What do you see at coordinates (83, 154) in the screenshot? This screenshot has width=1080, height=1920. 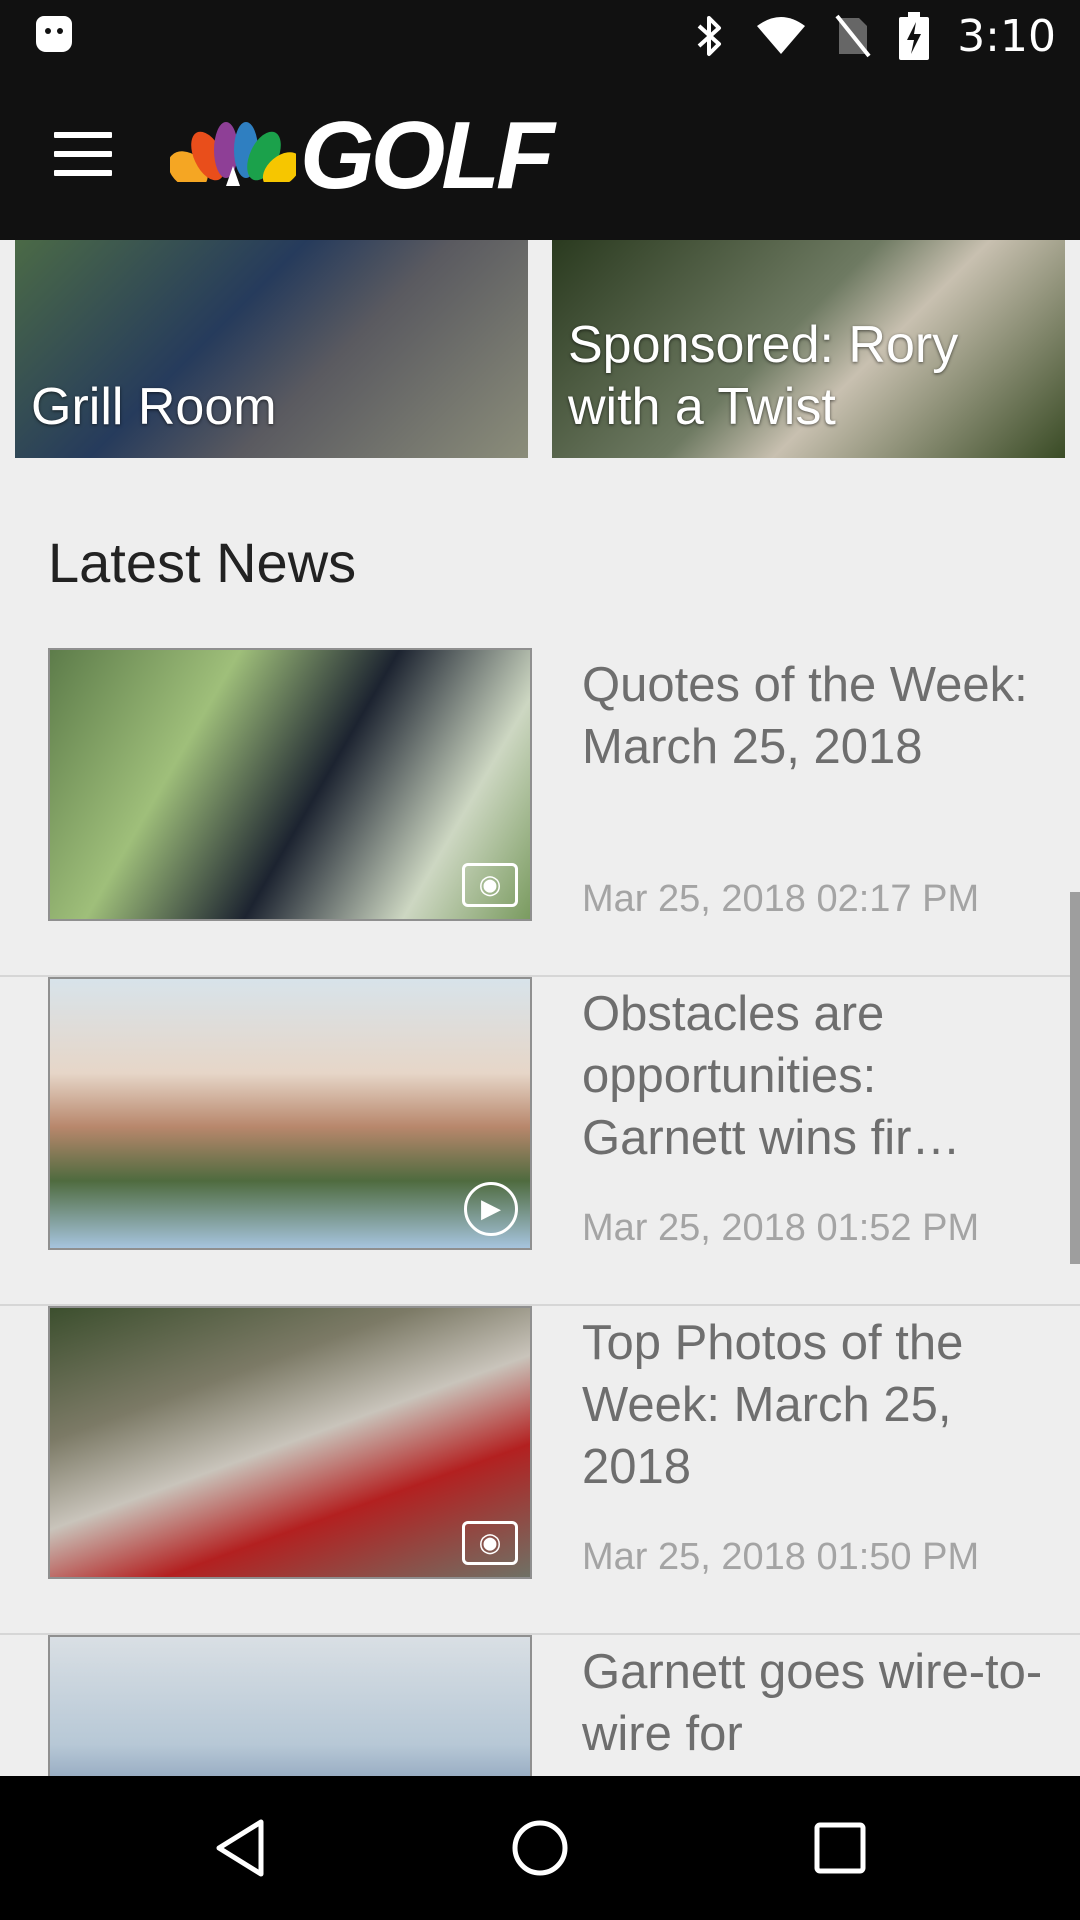 I see `hamburger-menu-icon` at bounding box center [83, 154].